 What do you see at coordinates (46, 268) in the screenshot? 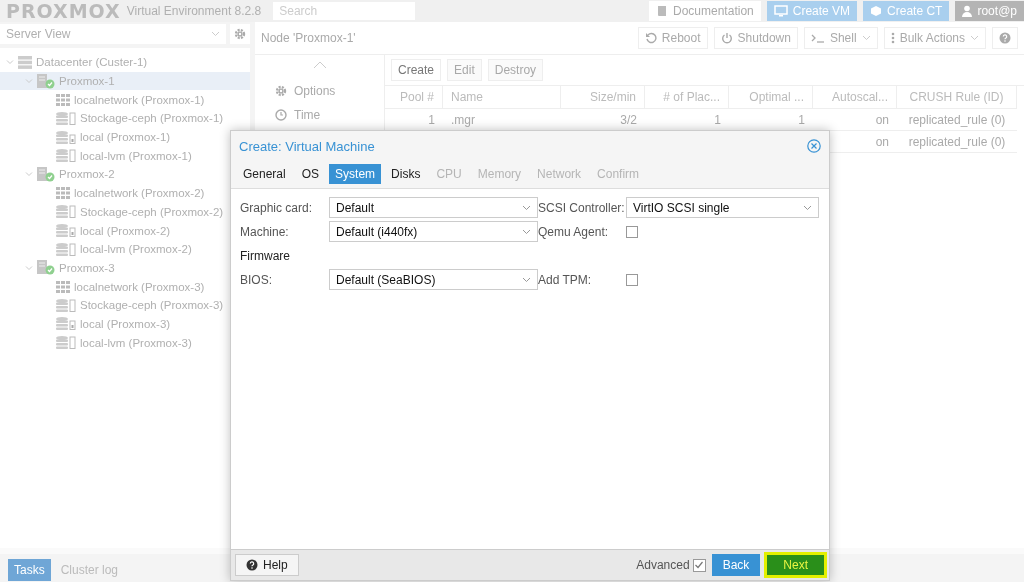
I see `server-online-icon` at bounding box center [46, 268].